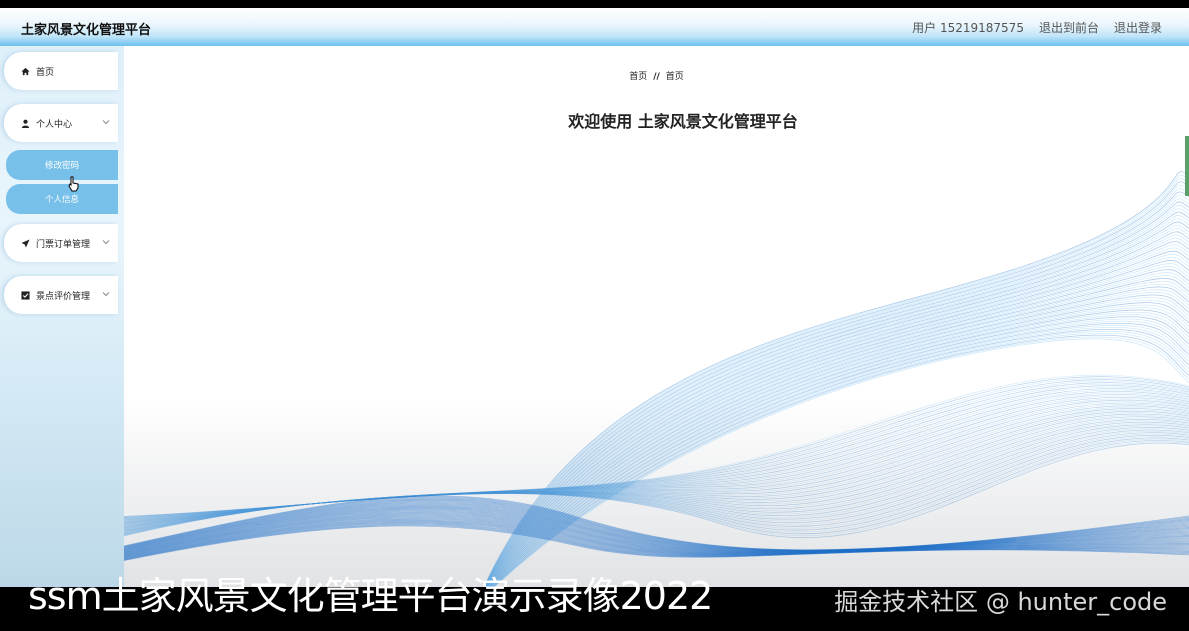 This screenshot has height=631, width=1189. I want to click on welcome-title: 欢迎使用 土家风景文化管理平台, so click(683, 121).